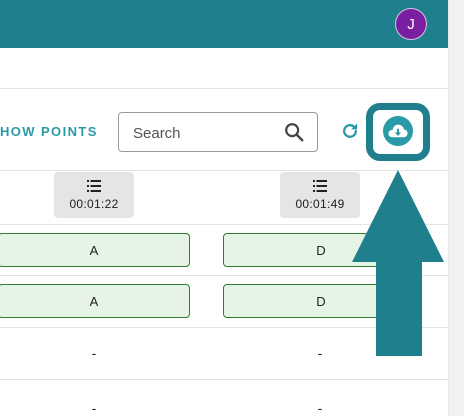  What do you see at coordinates (398, 263) in the screenshot?
I see `pointer-arrow` at bounding box center [398, 263].